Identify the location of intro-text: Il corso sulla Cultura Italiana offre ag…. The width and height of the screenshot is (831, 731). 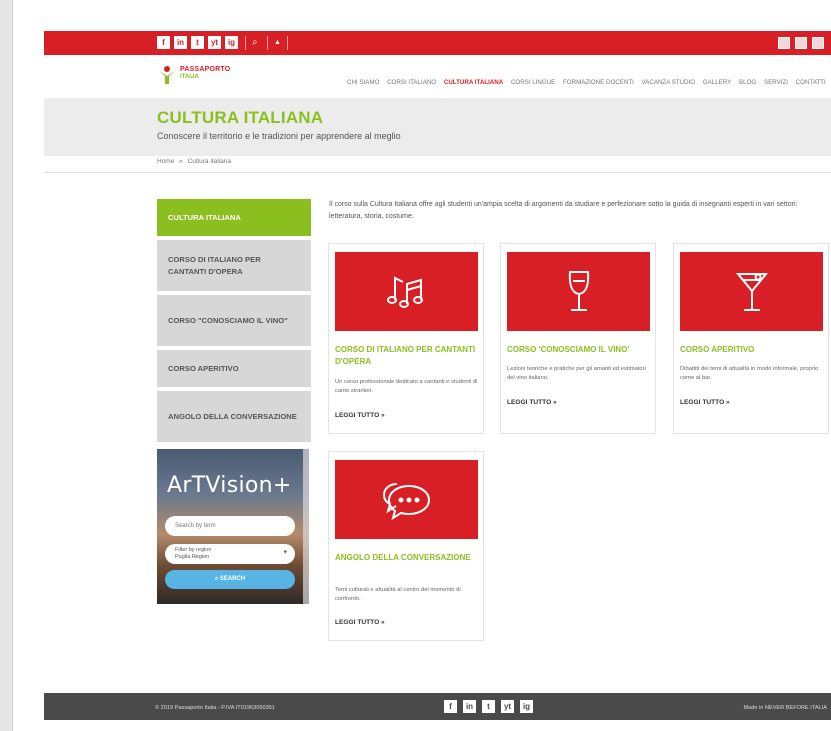
(563, 210).